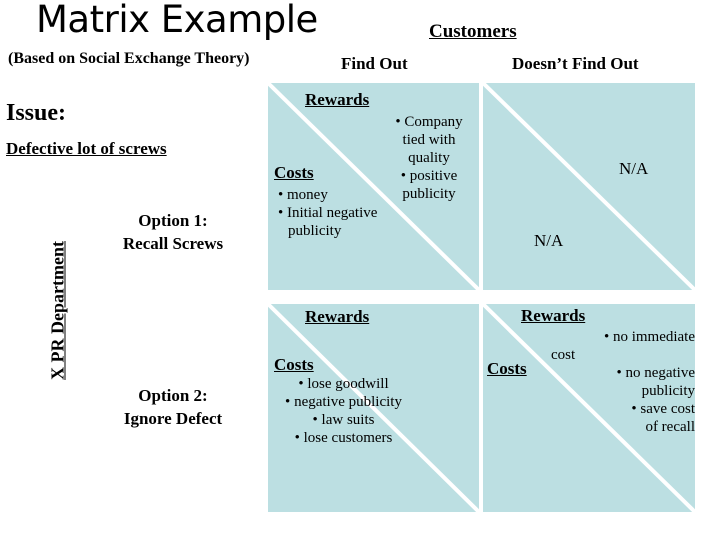 The height and width of the screenshot is (540, 720). Describe the element at coordinates (177, 20) in the screenshot. I see `page-title: Matrix Example` at that location.